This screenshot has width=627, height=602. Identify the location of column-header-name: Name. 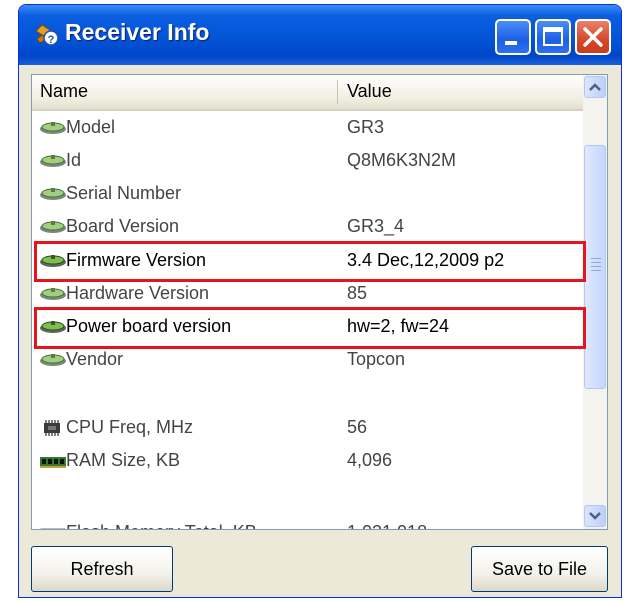
(64, 91).